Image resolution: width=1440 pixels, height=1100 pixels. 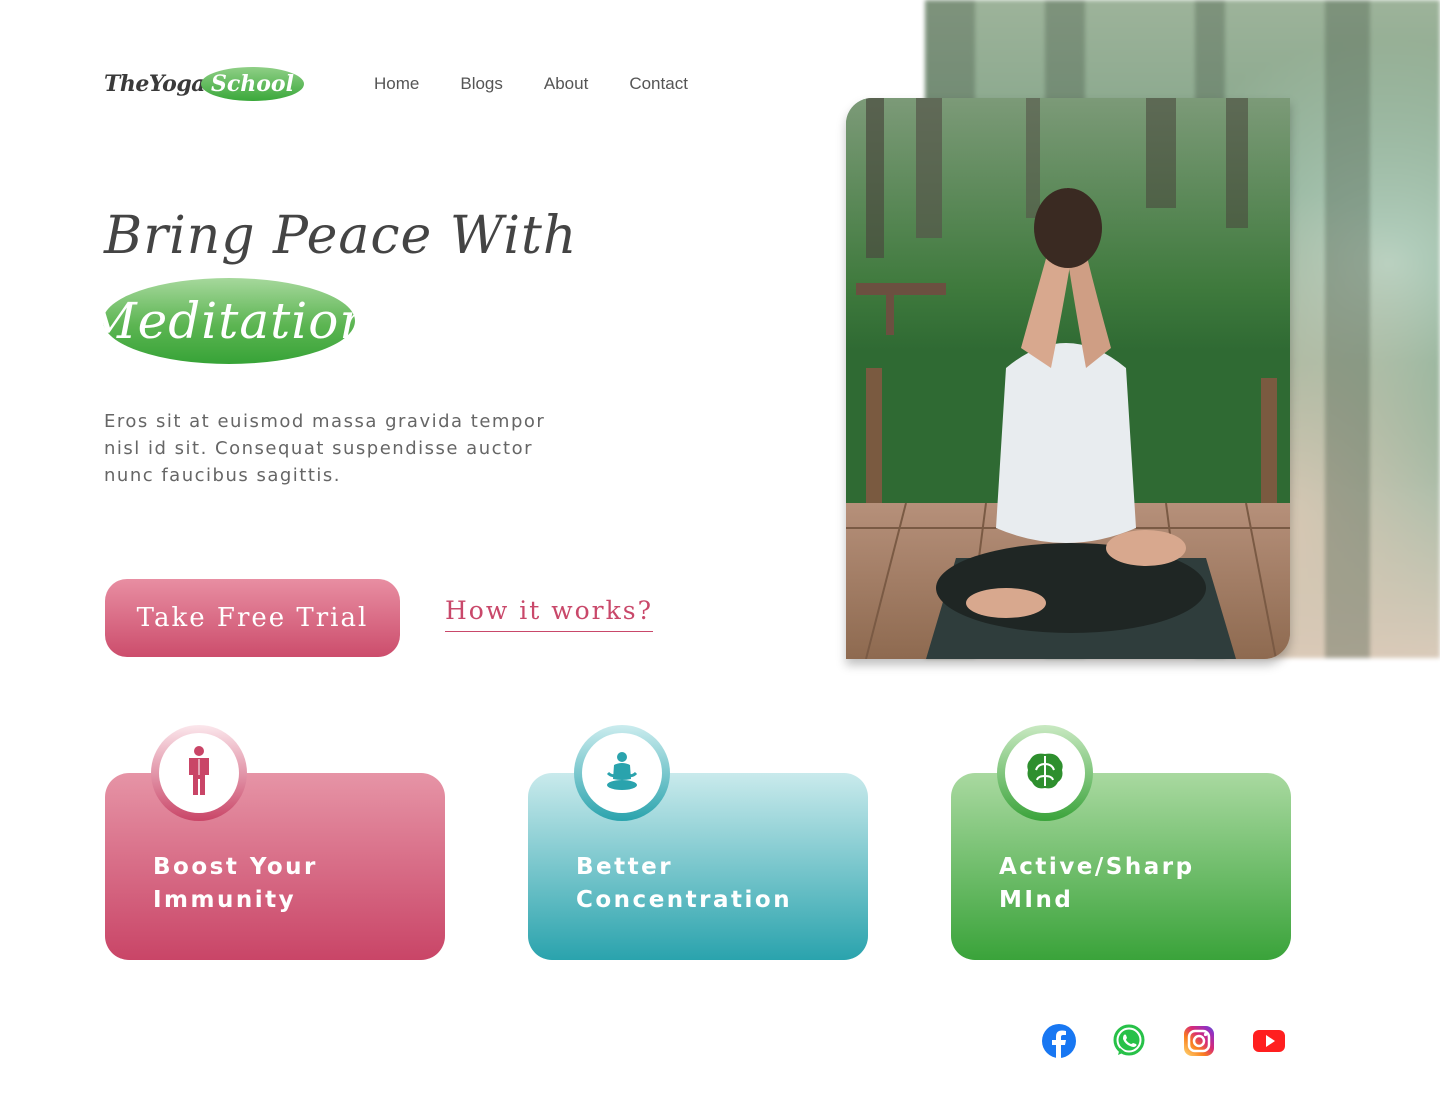 I want to click on nav-home: Home, so click(x=396, y=84).